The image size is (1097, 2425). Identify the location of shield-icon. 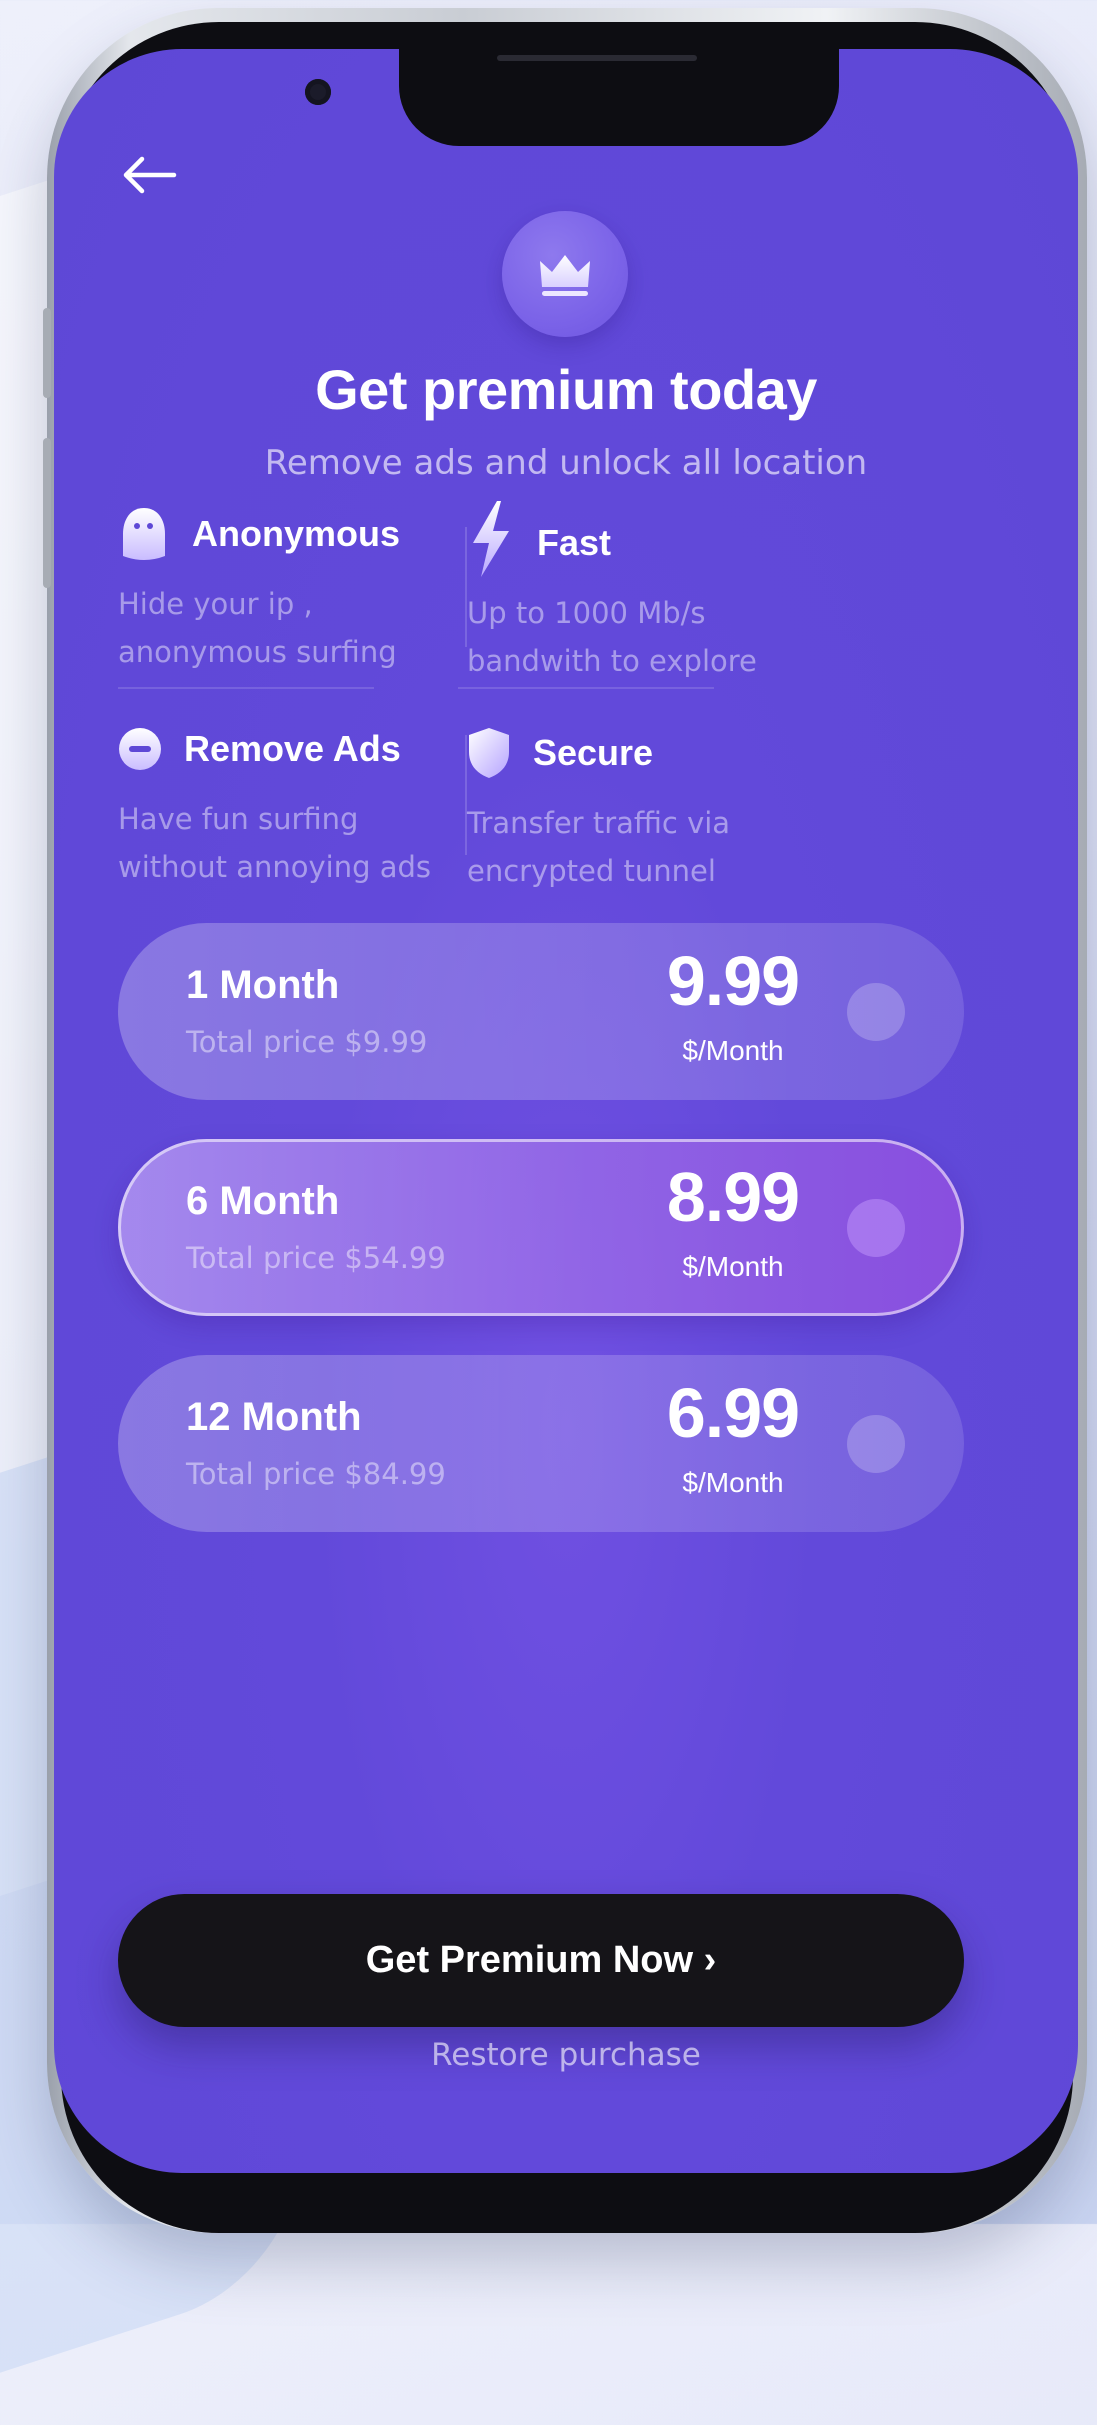
(489, 753).